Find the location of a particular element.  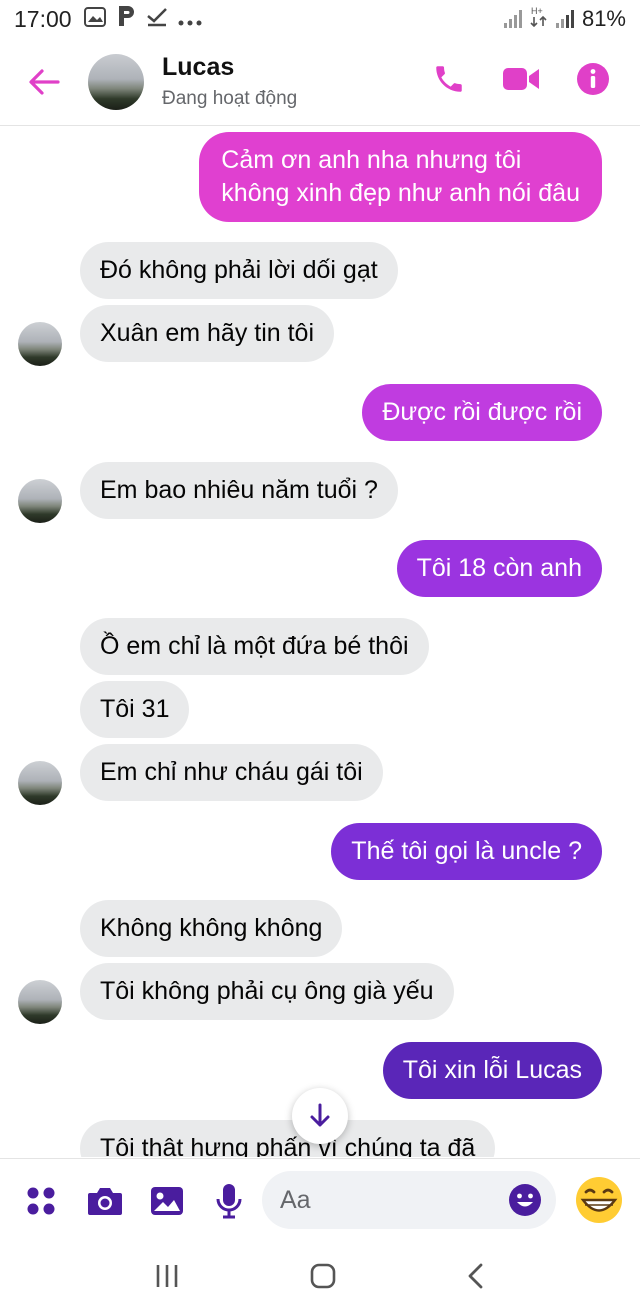

message-bubble-incoming: Không không không is located at coordinates (211, 928).